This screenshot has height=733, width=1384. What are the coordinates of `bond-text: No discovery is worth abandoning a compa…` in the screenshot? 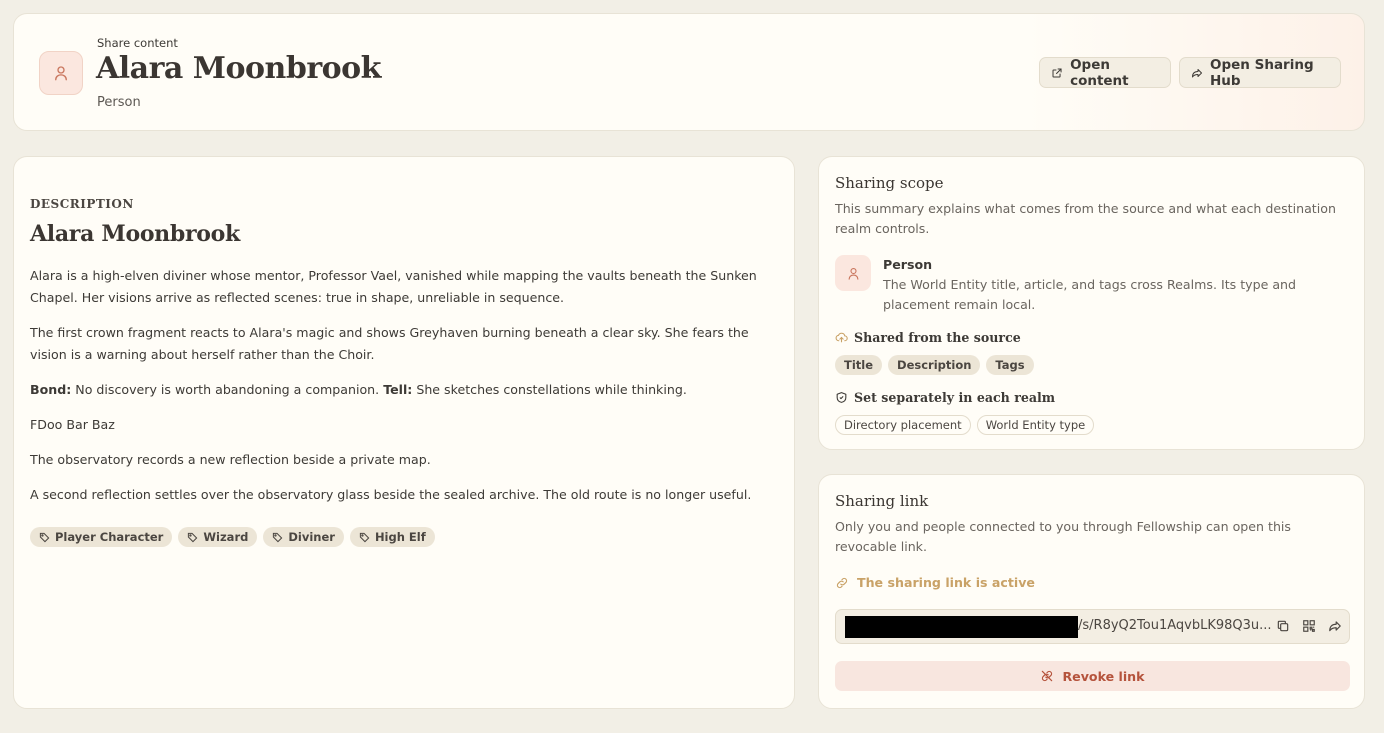 It's located at (227, 389).